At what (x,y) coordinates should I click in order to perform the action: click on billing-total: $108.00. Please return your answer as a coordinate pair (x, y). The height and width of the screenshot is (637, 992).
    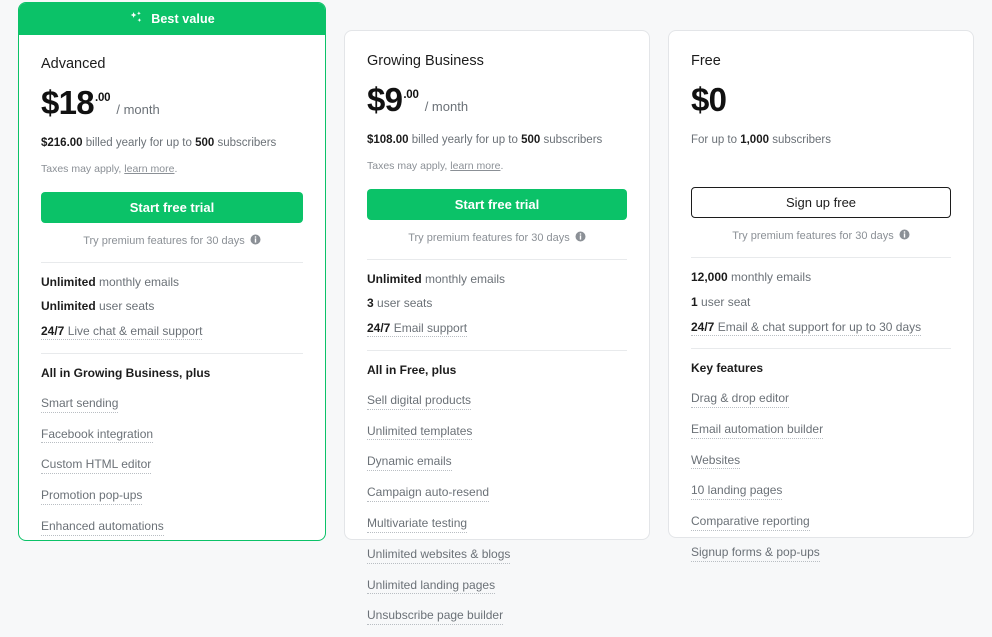
    Looking at the image, I should click on (388, 140).